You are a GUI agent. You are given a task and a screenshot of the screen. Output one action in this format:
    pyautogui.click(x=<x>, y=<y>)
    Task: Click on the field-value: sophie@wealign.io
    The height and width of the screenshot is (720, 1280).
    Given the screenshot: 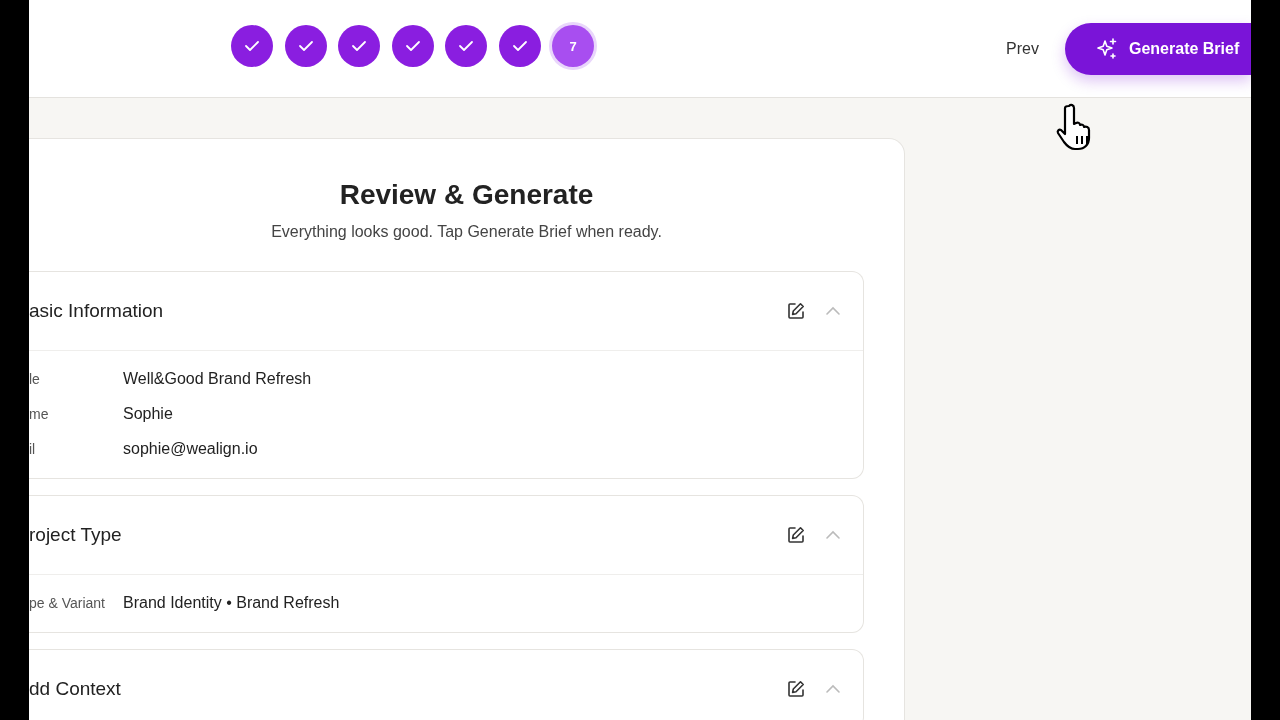 What is the action you would take?
    pyautogui.click(x=190, y=448)
    